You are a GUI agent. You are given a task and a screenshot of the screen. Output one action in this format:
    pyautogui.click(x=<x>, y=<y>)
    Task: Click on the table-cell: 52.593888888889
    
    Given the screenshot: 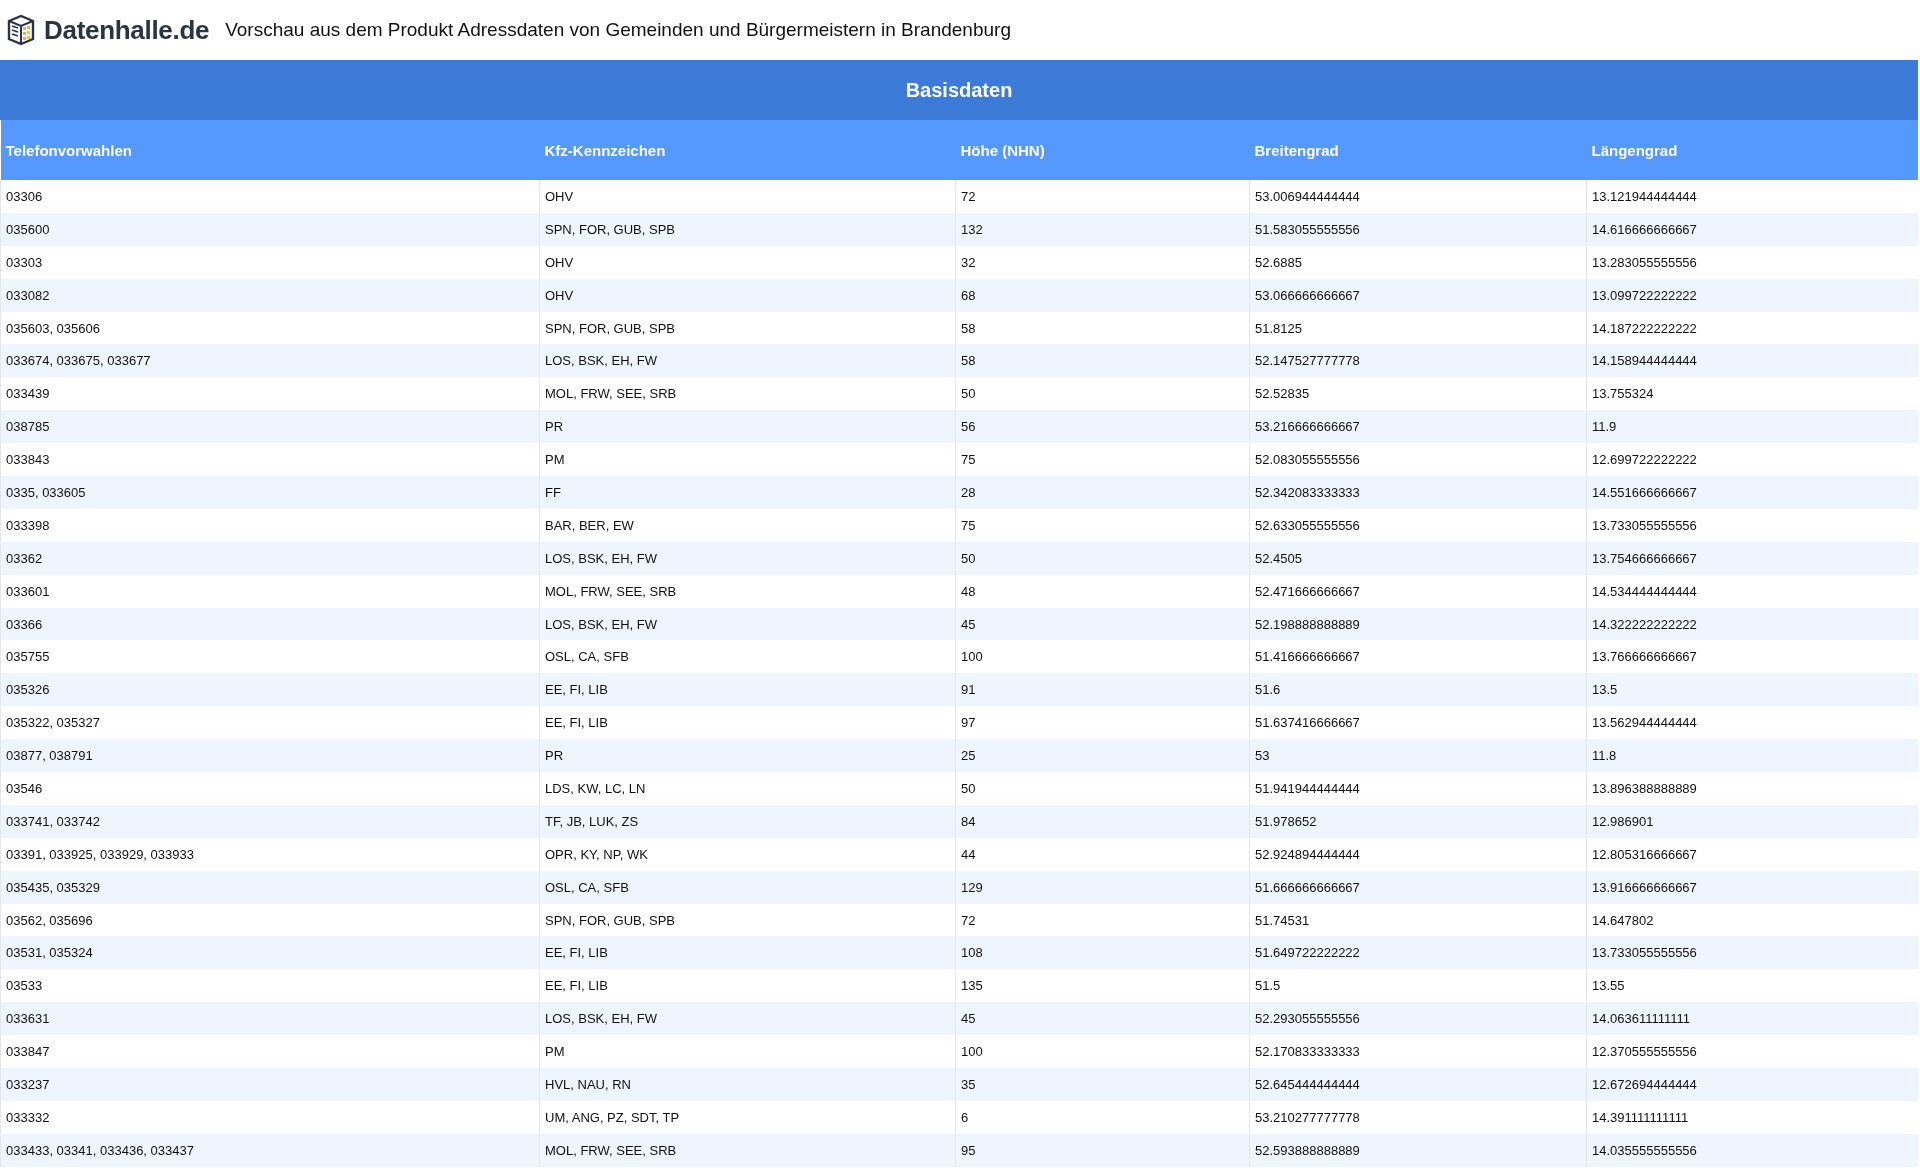 What is the action you would take?
    pyautogui.click(x=1418, y=1150)
    